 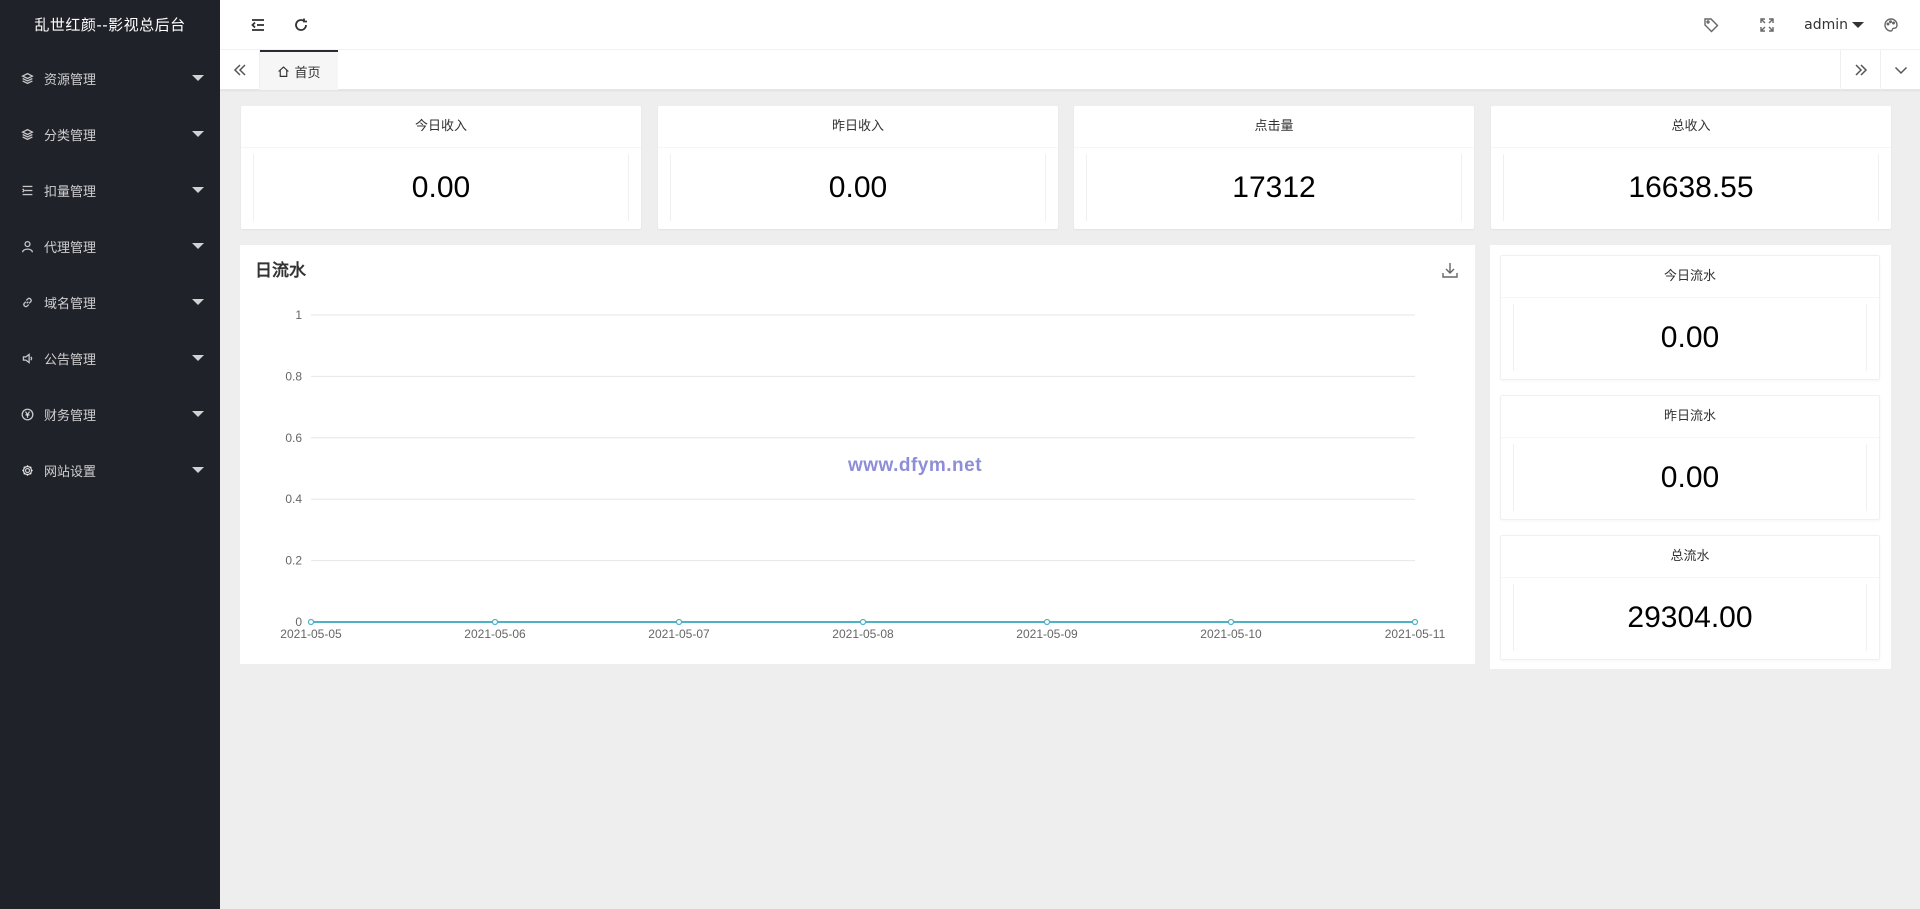 What do you see at coordinates (1691, 127) in the screenshot?
I see `stat-label: 总收入` at bounding box center [1691, 127].